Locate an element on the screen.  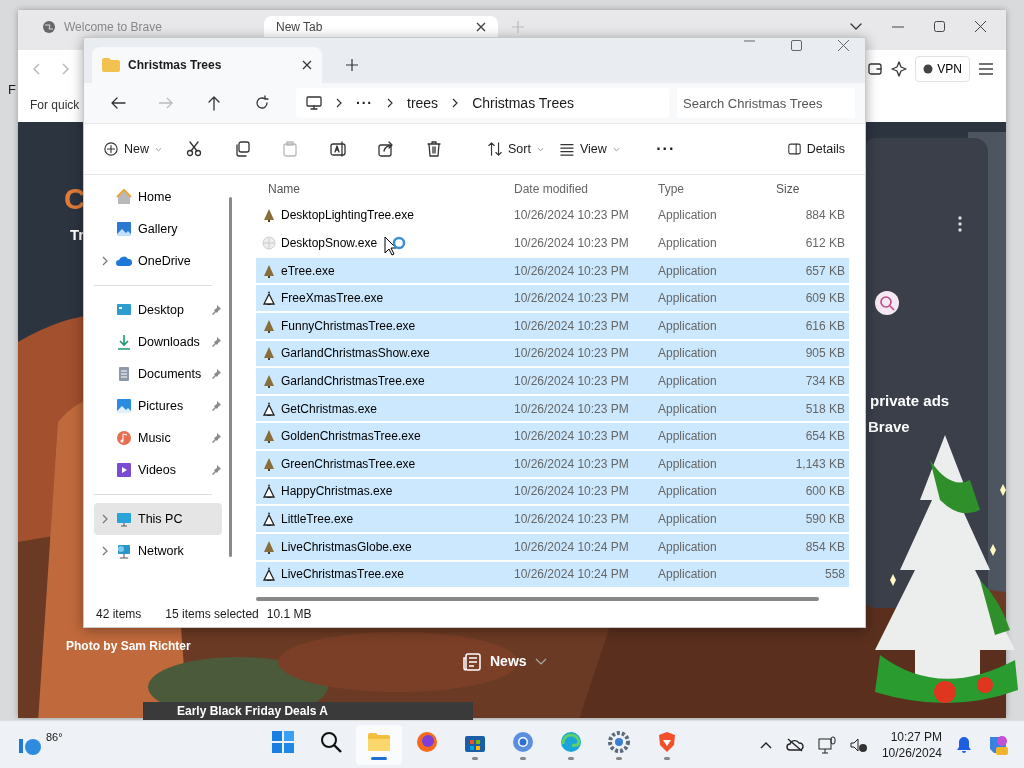
file-row: eTree.exe 10/26/2024 10:23 PM Application 657 KB is located at coordinates (552, 270).